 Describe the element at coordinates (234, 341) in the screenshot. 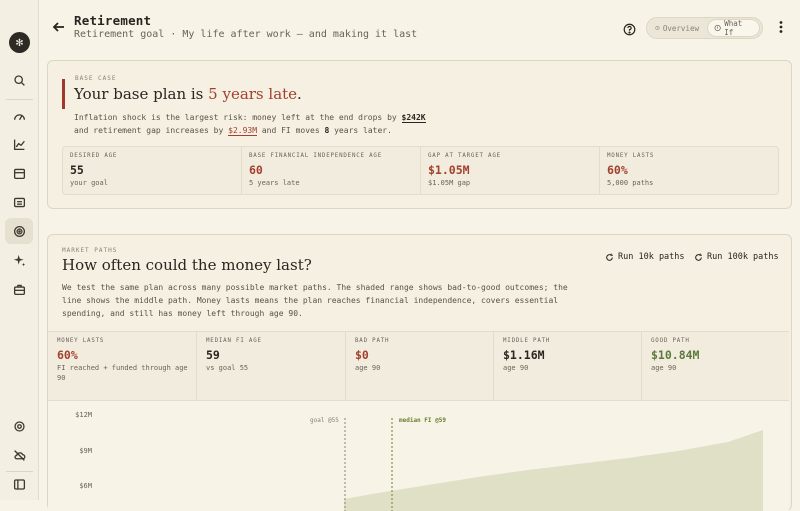

I see `stat-label: MEDIAN FI AGE` at that location.